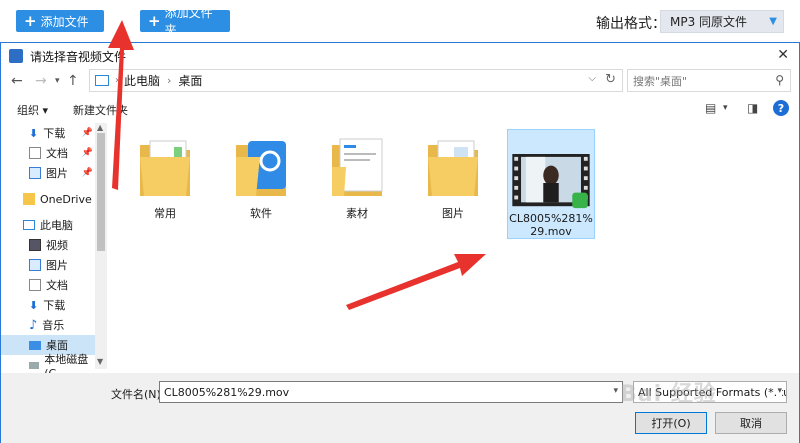 Image resolution: width=800 pixels, height=443 pixels. Describe the element at coordinates (48, 366) in the screenshot. I see `sidebar-item-local-disk: 本地磁盘 (C` at that location.